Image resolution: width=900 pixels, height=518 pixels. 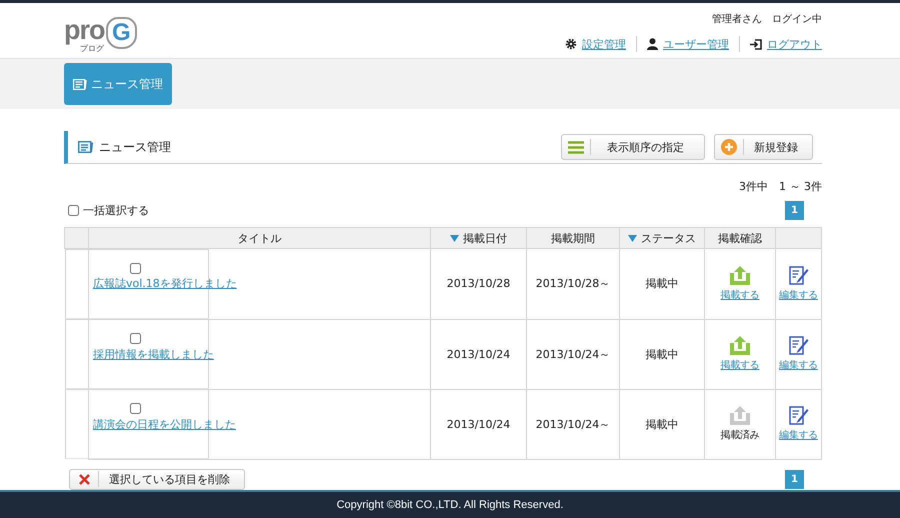 I want to click on copyright-text: Copyright ©8bit CO.,LTD. All Rights Reserved., so click(x=450, y=505).